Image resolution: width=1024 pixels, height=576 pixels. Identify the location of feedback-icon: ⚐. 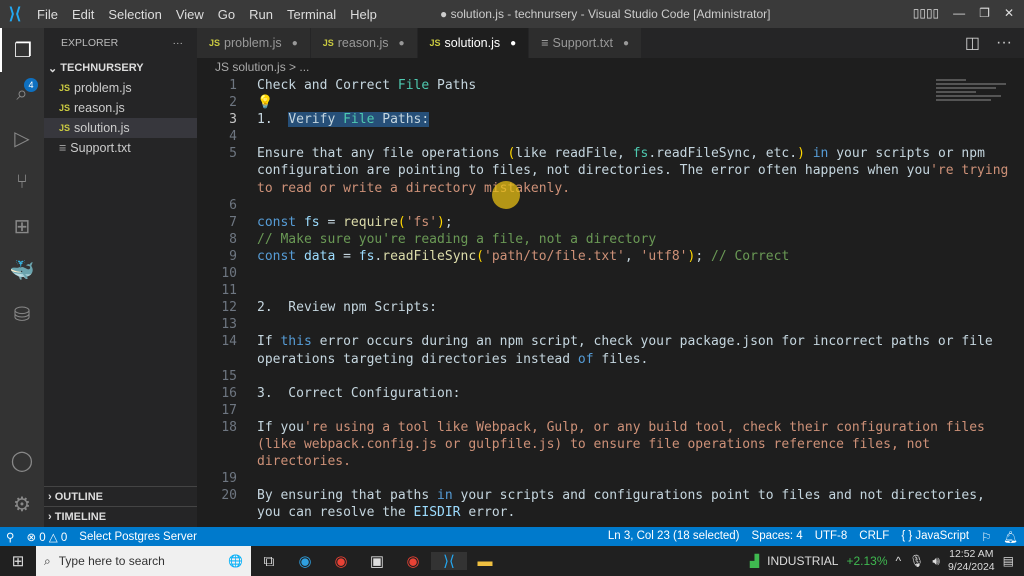
(986, 537).